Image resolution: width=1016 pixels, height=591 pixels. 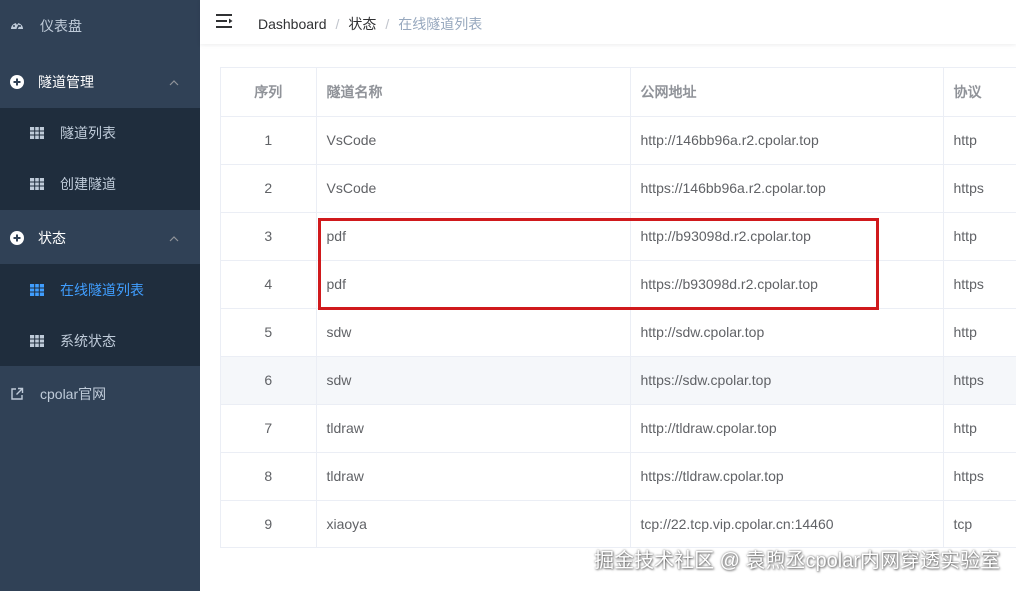 What do you see at coordinates (100, 238) in the screenshot?
I see `submenu-status: 状态` at bounding box center [100, 238].